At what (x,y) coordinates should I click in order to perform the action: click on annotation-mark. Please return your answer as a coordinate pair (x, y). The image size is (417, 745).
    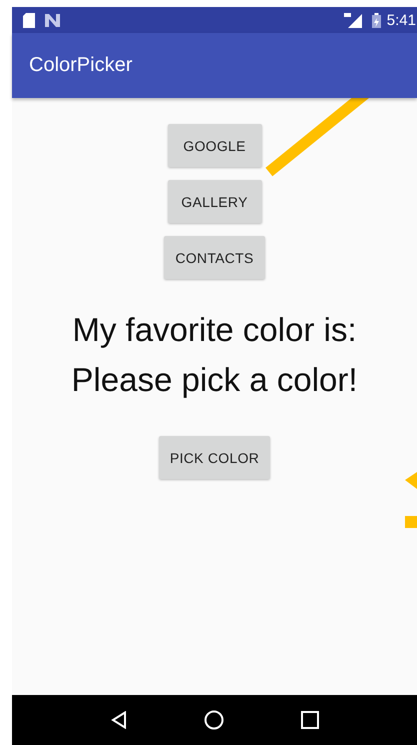
    Looking at the image, I should click on (411, 522).